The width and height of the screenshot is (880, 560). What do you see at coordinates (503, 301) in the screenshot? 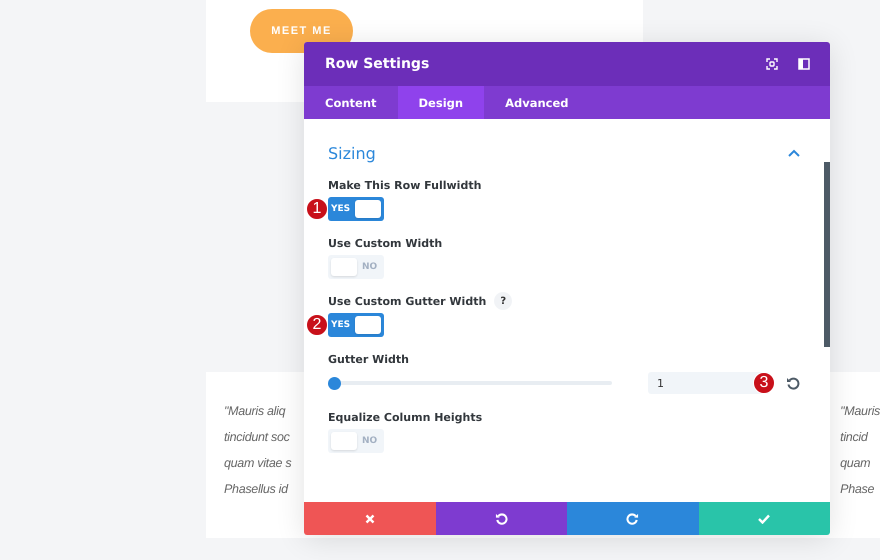
I see `help-icon: ?` at bounding box center [503, 301].